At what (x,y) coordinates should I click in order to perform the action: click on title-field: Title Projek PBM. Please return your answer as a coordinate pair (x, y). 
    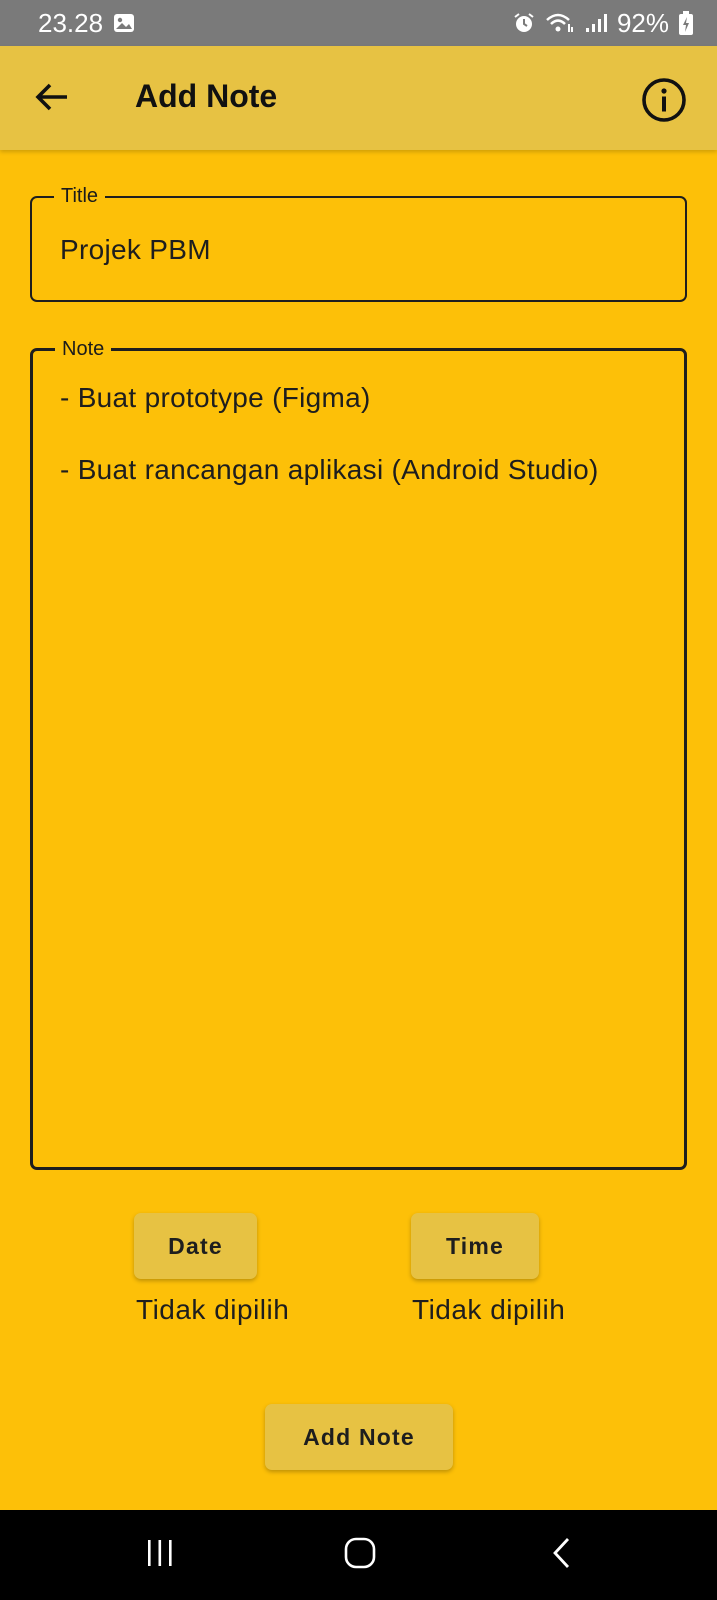
    Looking at the image, I should click on (358, 243).